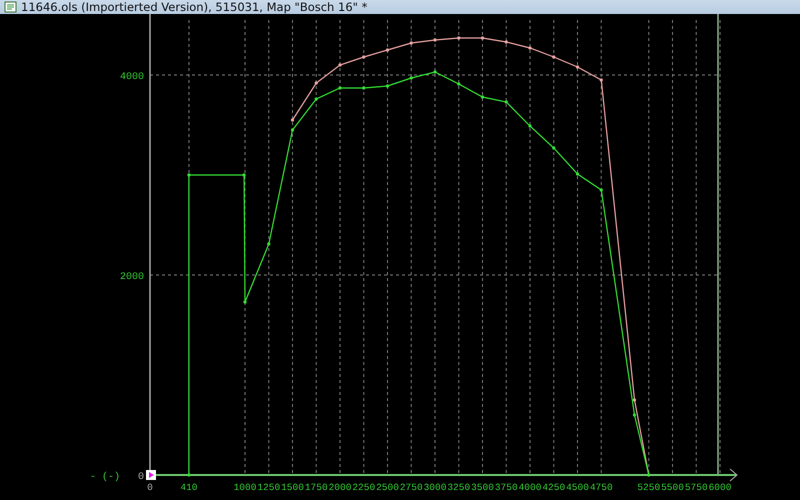 This screenshot has height=500, width=800. Describe the element at coordinates (530, 487) in the screenshot. I see `x-tick-label: 4000` at that location.